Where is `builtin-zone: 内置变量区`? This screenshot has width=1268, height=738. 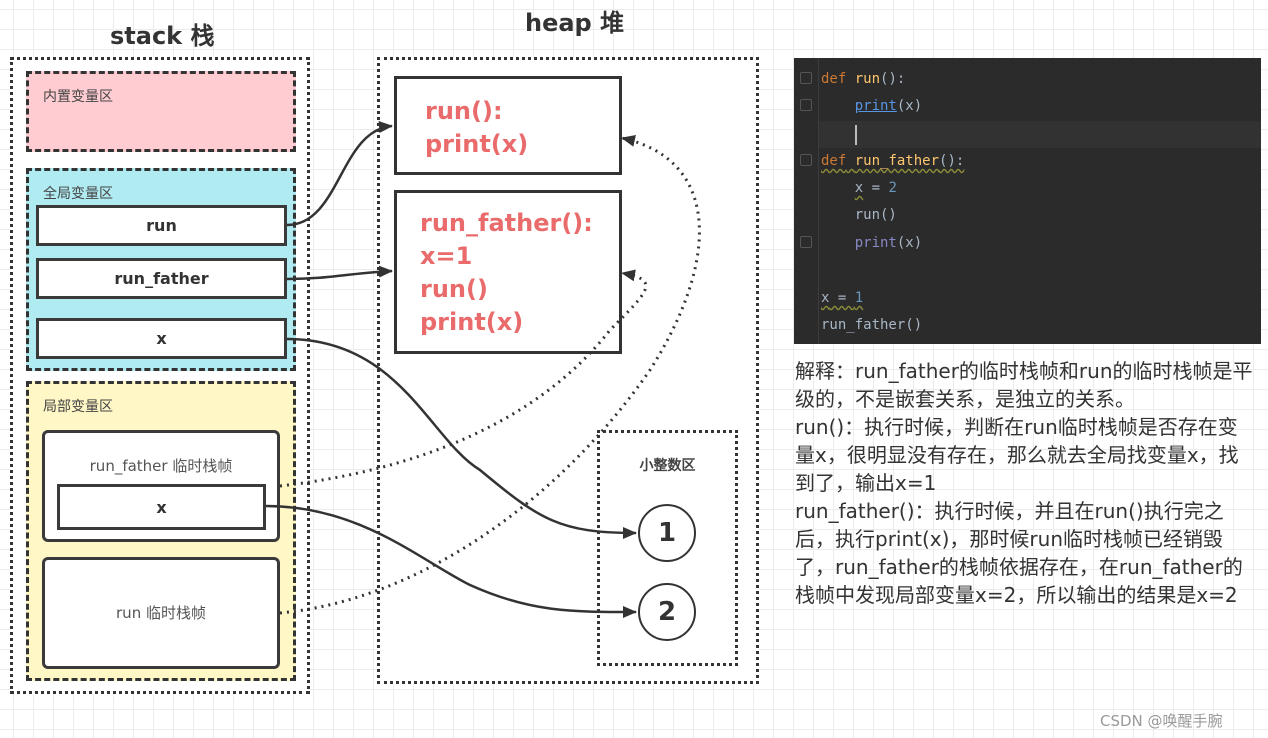 builtin-zone: 内置变量区 is located at coordinates (161, 111).